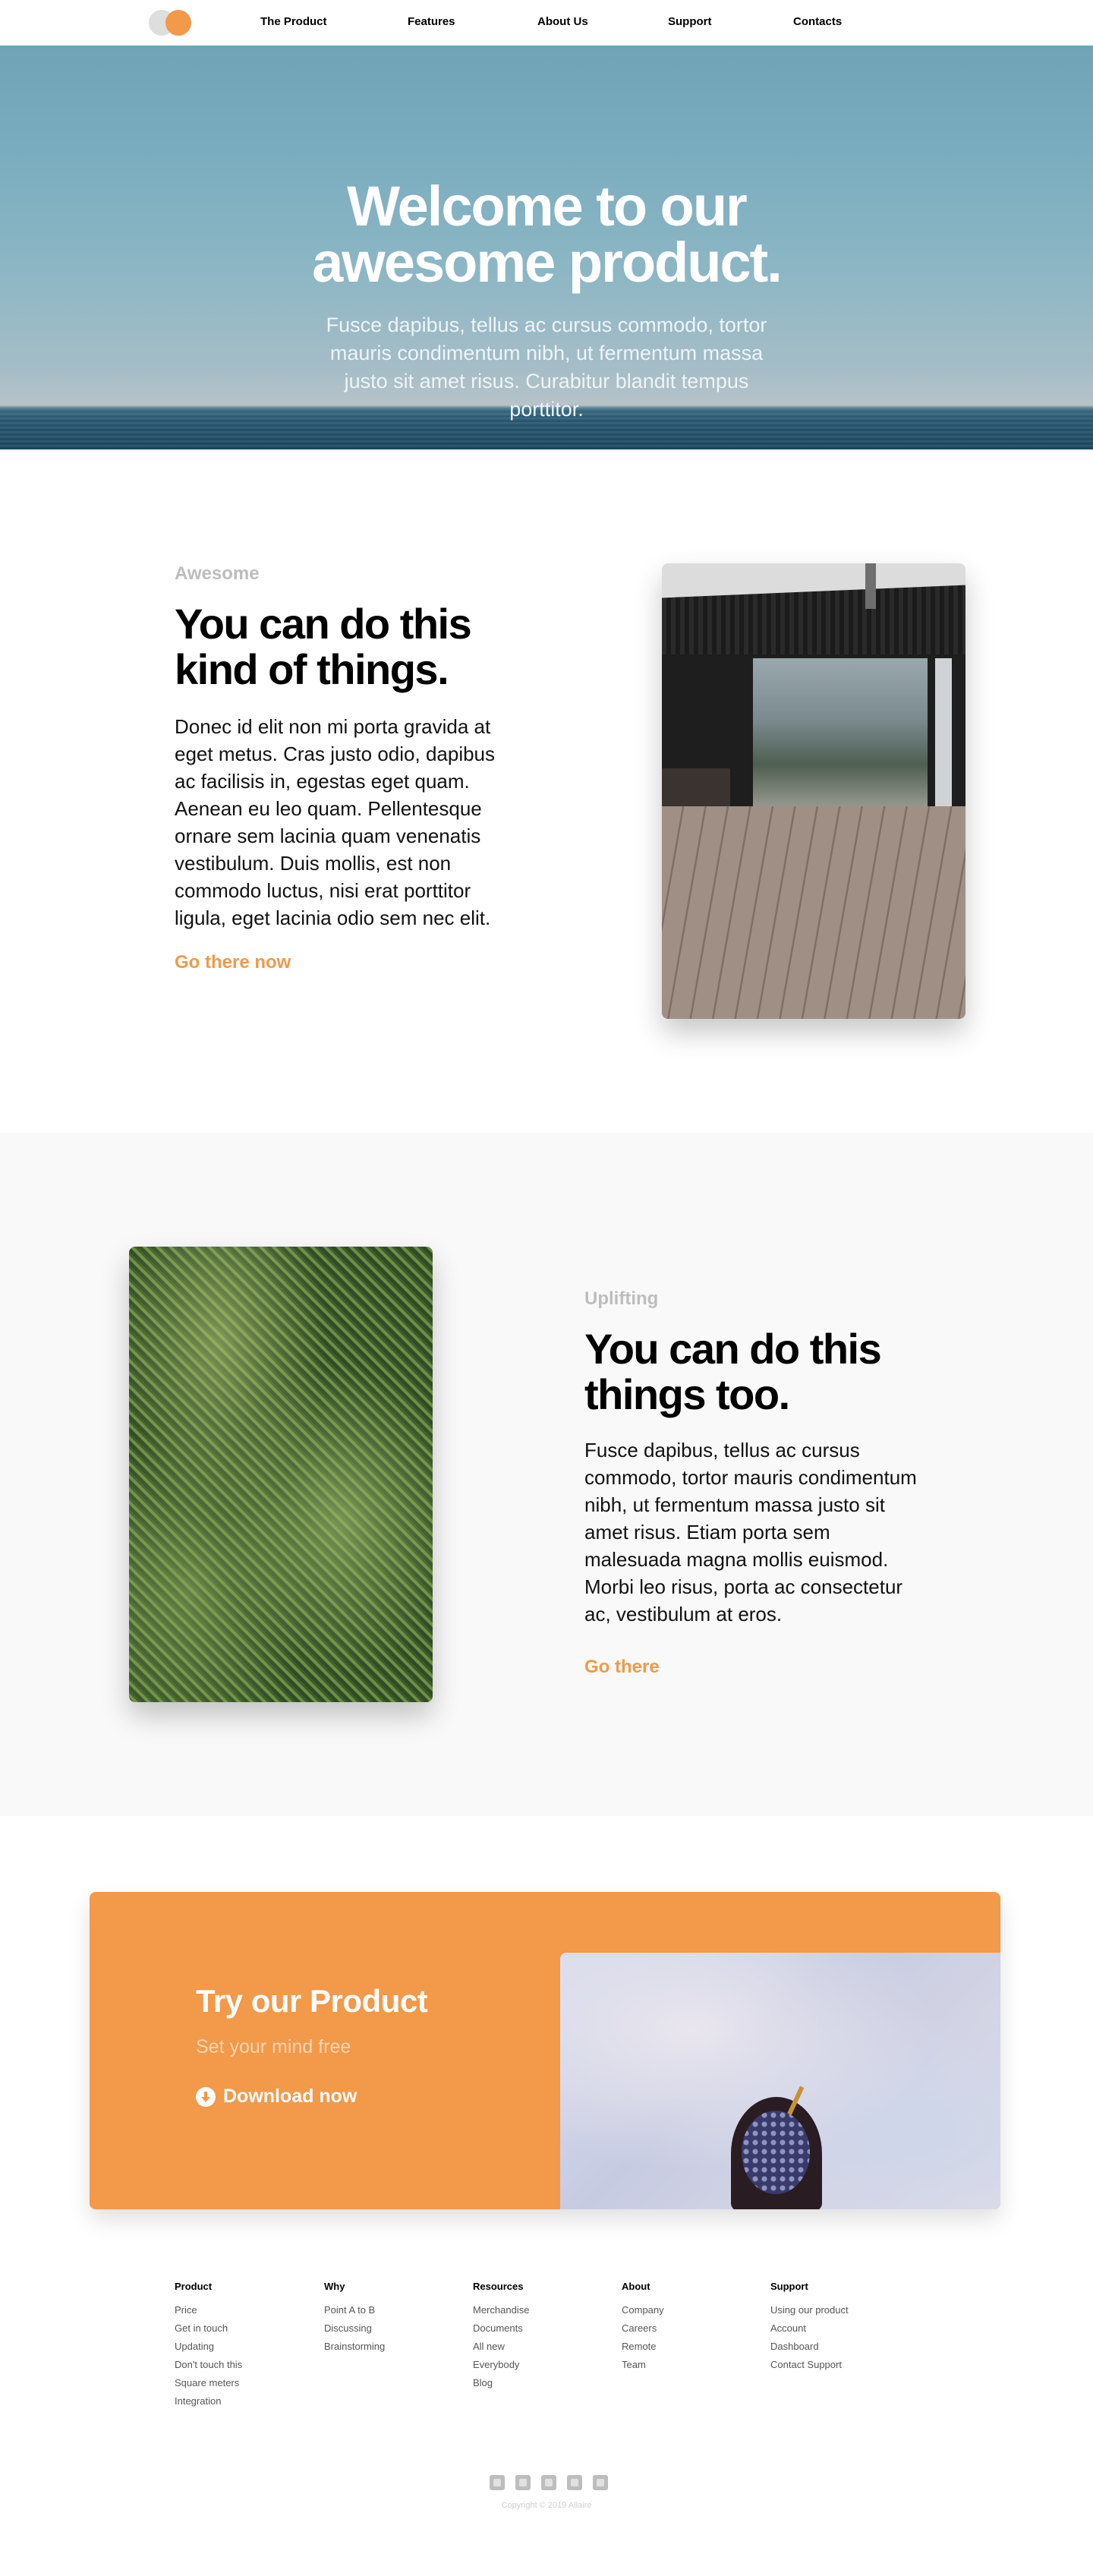 This screenshot has height=2576, width=1093. I want to click on footer-link: Brainstorming, so click(354, 2347).